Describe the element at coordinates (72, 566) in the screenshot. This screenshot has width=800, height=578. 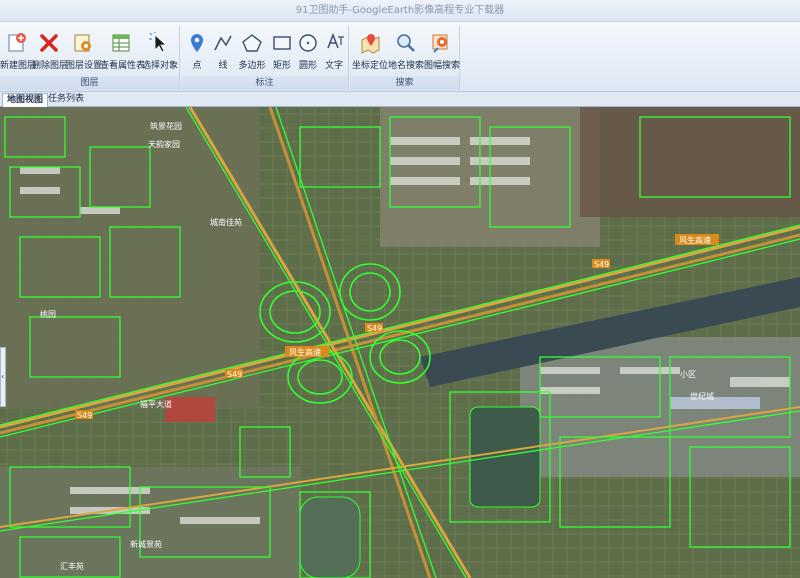
I see `place-label-9: 汇丰苑` at that location.